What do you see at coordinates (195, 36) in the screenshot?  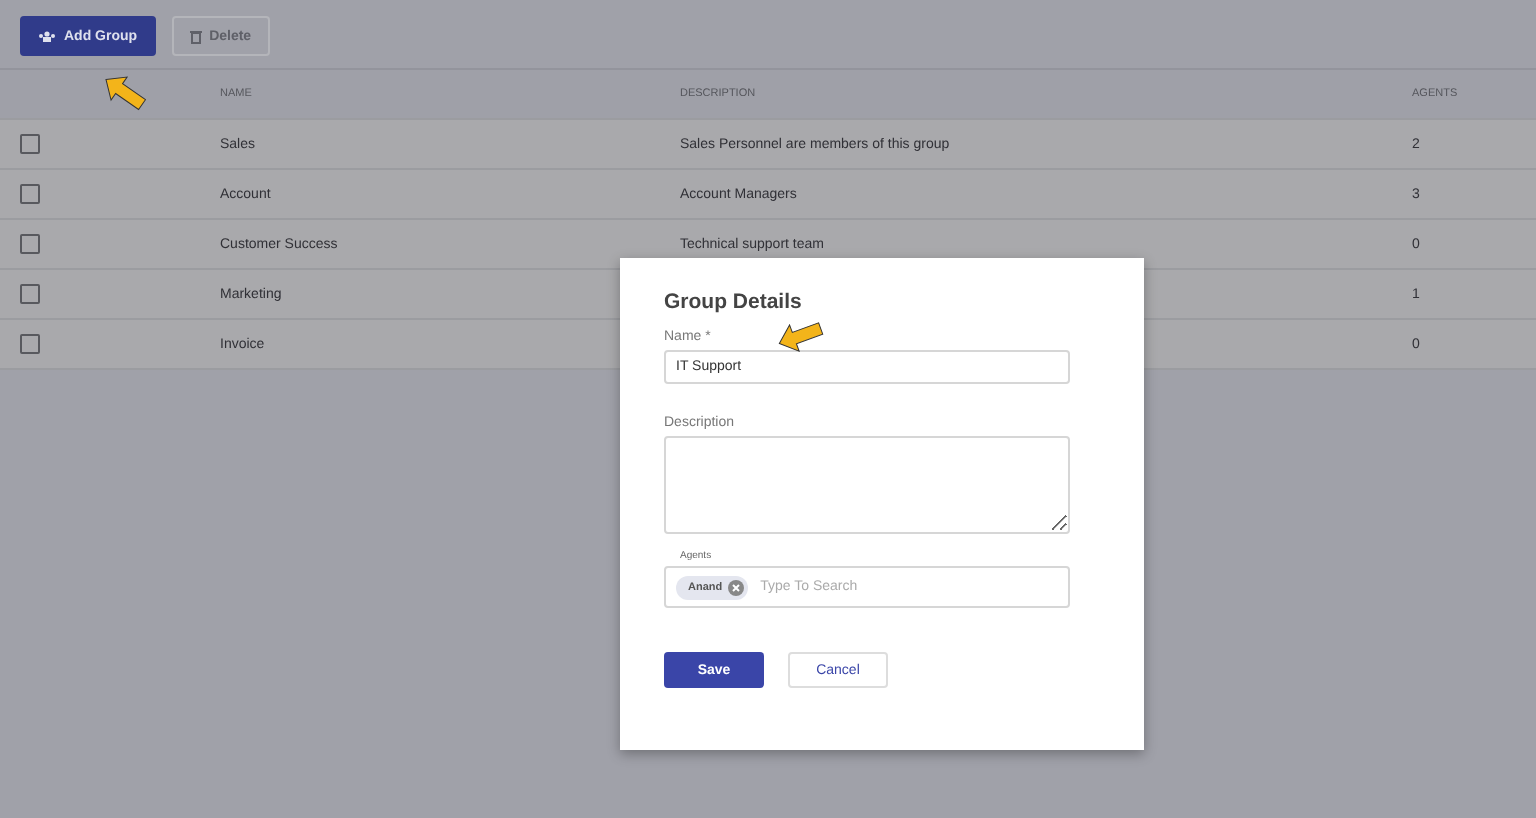 I see `trash-icon` at bounding box center [195, 36].